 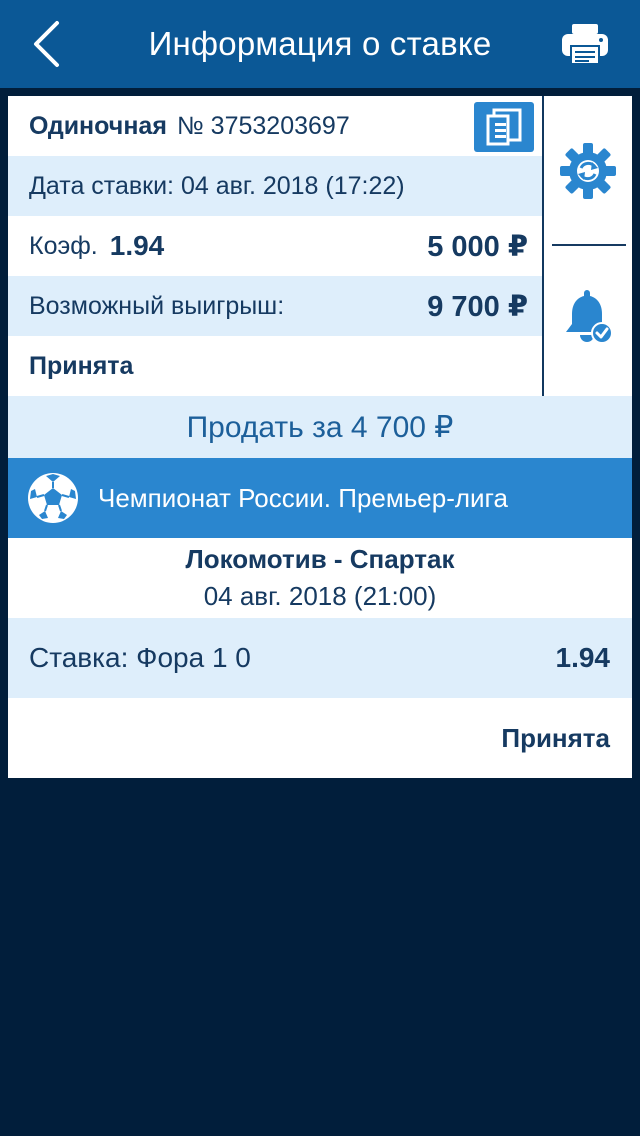 I want to click on coef-row: Коэф. 1.94 5 000 ₽, so click(x=275, y=246).